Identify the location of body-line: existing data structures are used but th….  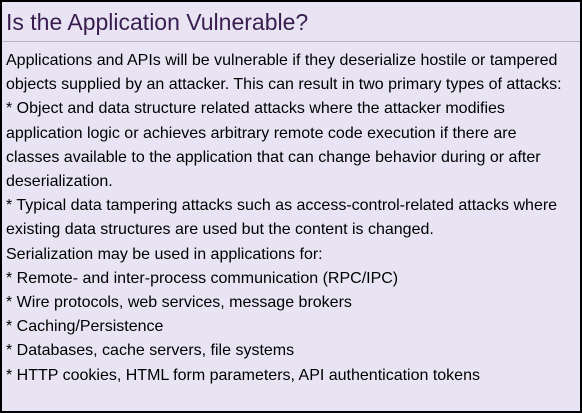
(220, 230).